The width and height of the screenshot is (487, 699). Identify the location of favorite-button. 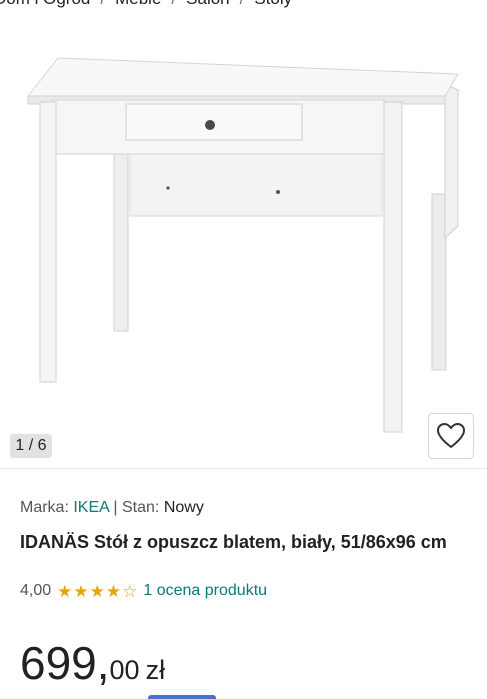
(451, 436).